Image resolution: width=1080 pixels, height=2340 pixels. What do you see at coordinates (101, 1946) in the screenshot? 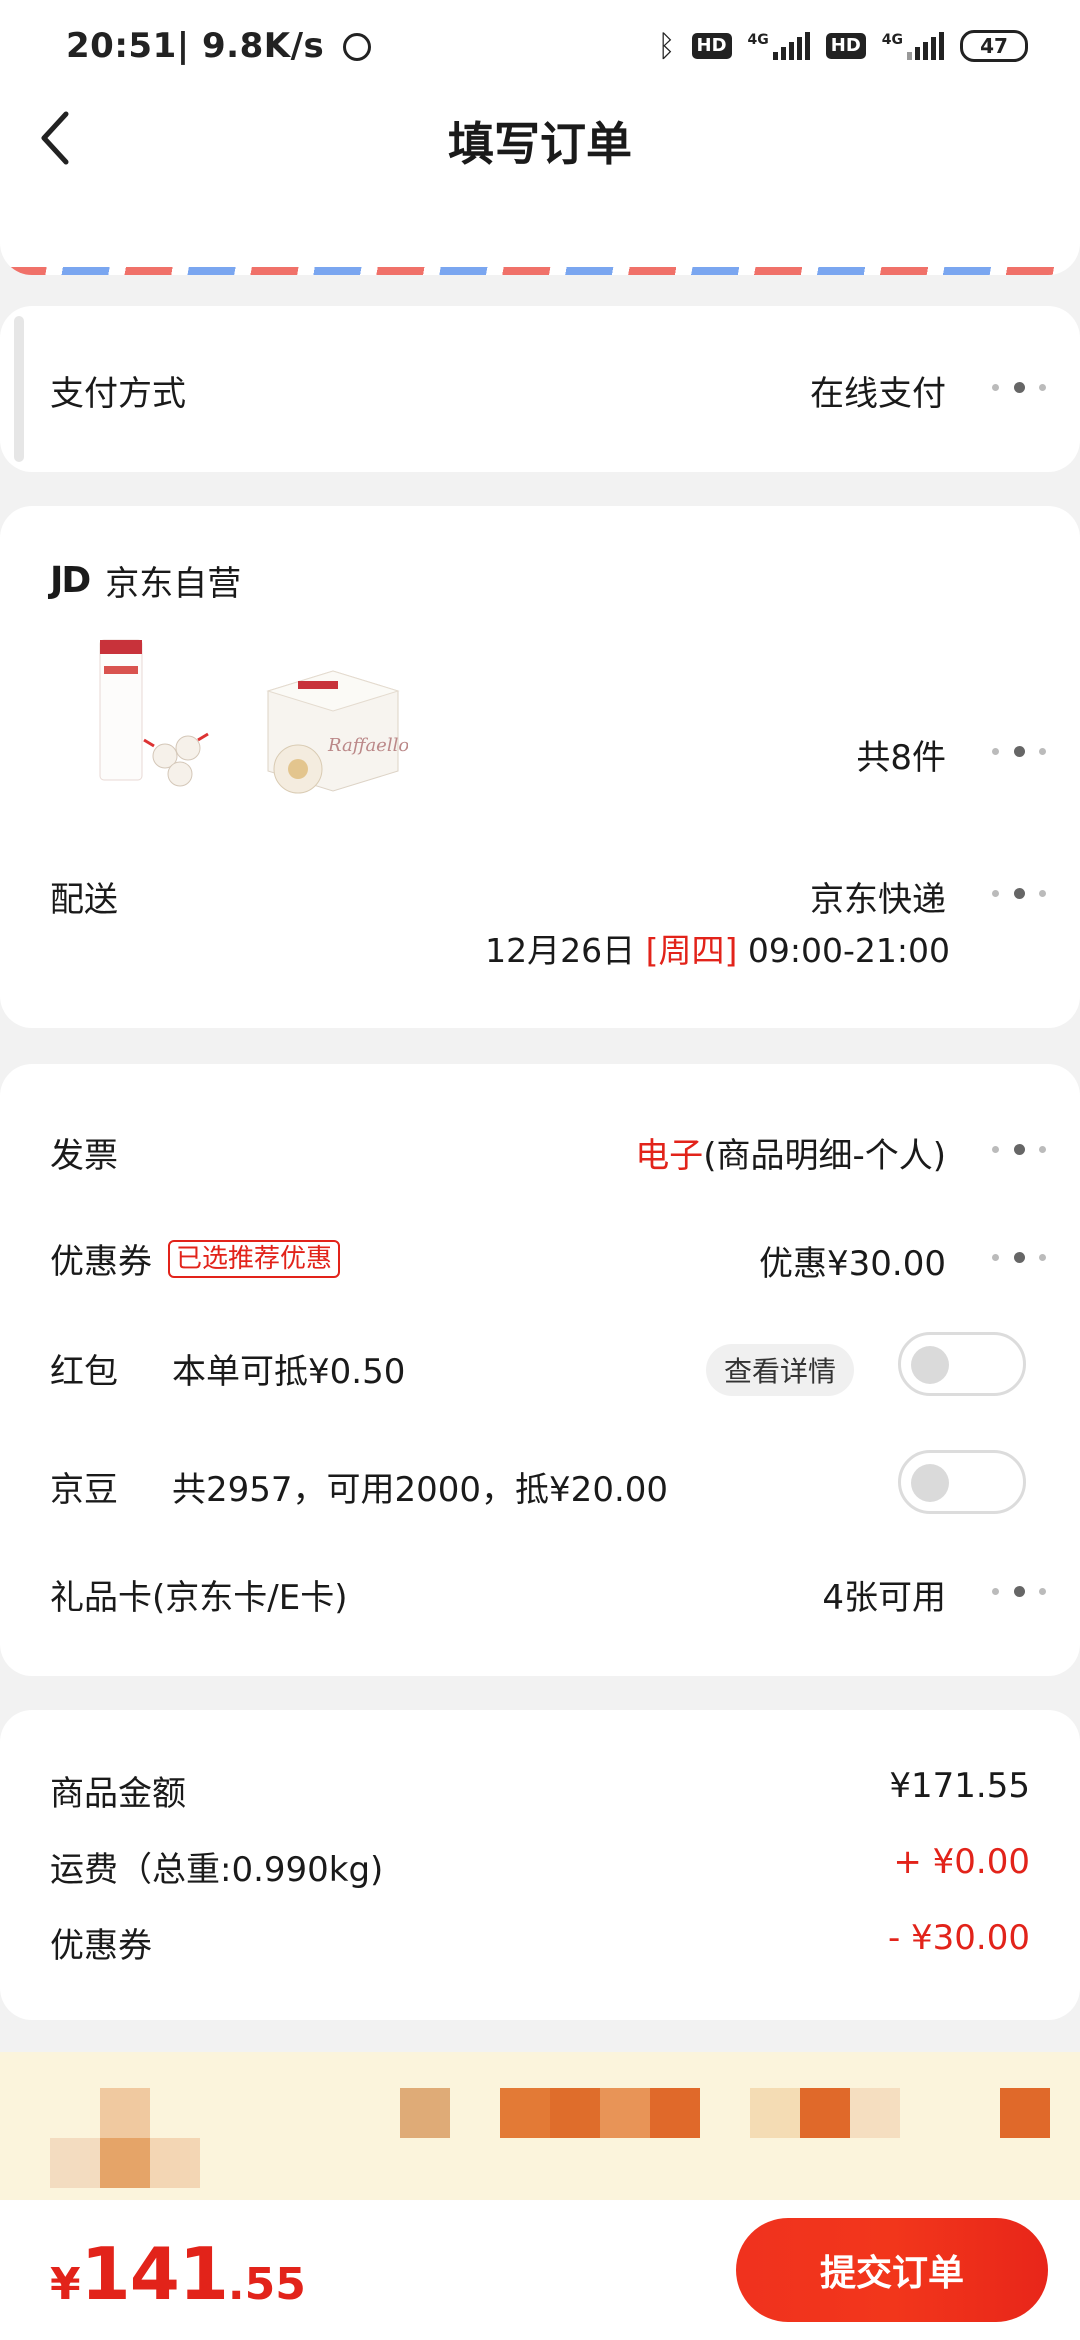
I see `summary-coupon-label: 优惠券` at bounding box center [101, 1946].